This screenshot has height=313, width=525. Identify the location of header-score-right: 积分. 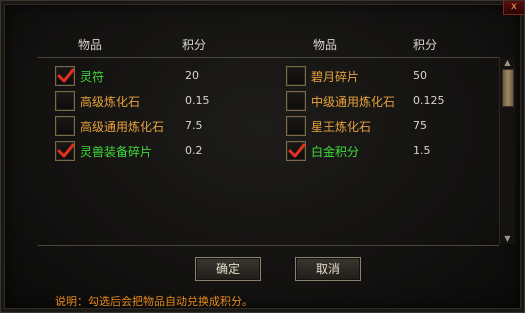
(425, 45).